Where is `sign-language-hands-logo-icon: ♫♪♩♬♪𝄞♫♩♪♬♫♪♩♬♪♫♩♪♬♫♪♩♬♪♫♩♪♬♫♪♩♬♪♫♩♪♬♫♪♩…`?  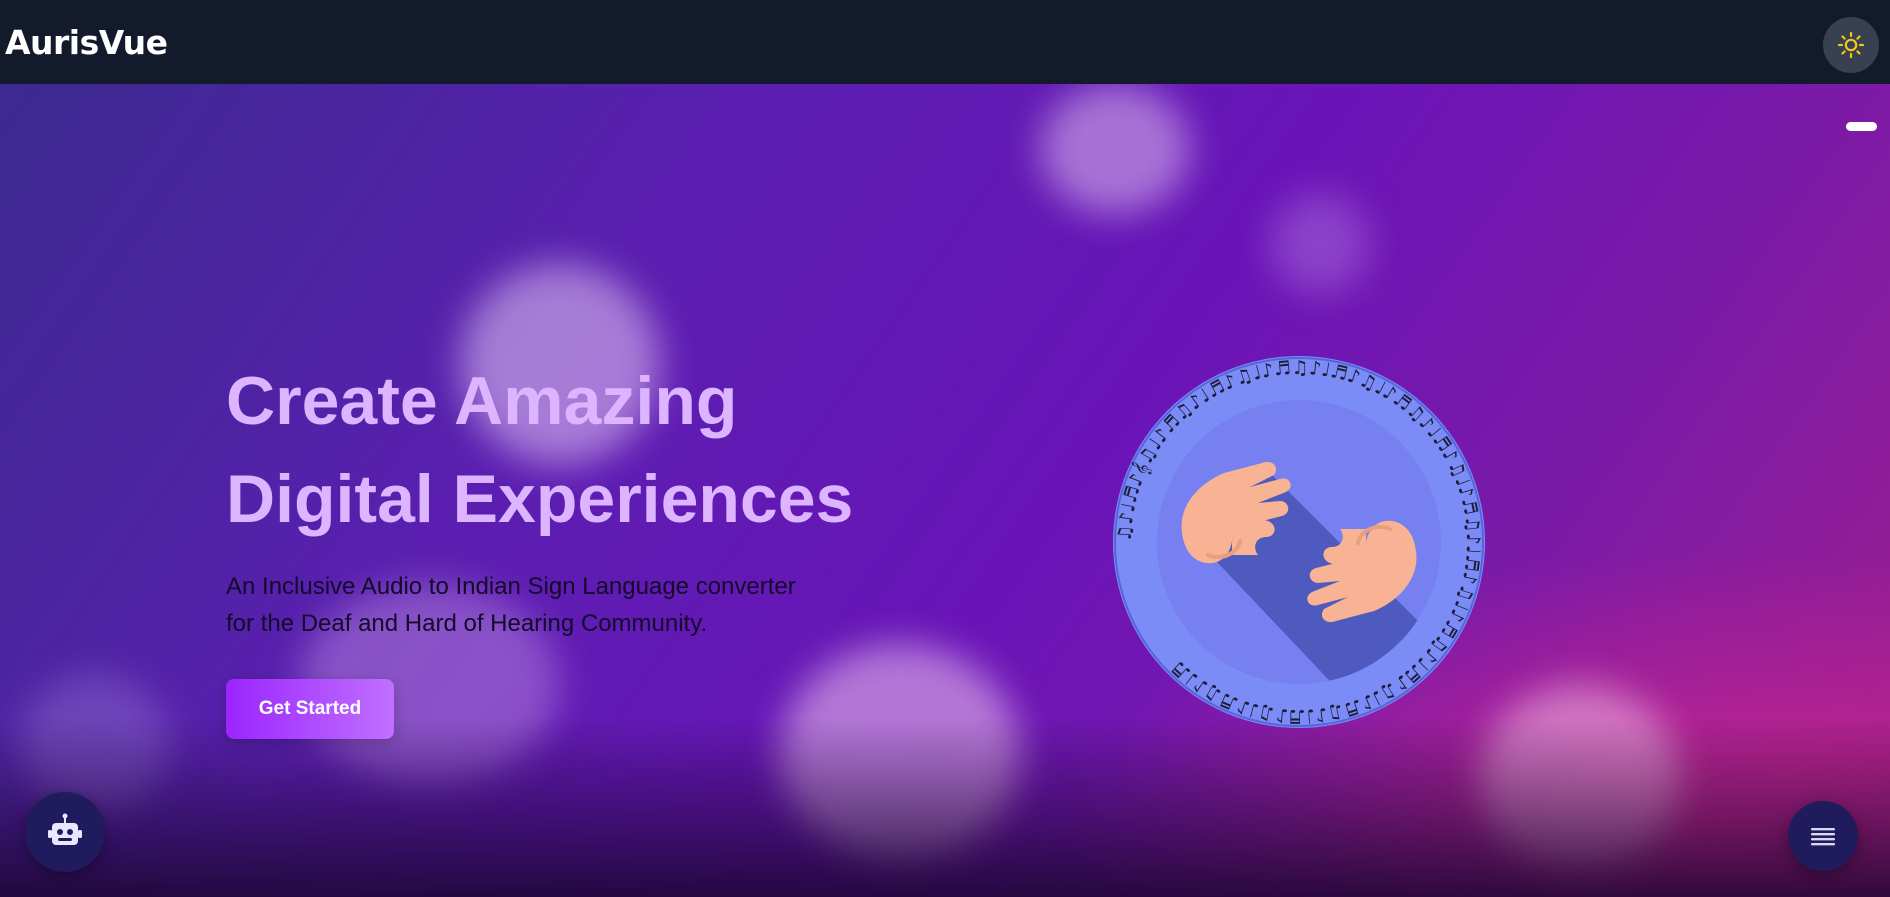 sign-language-hands-logo-icon: ♫♪♩♬♪𝄞♫♩♪♬♫♪♩♬♪♫♩♪♬♫♪♩♬♪♫♩♪♬♫♪♩♬♪♫♩♪♬♫♪♩… is located at coordinates (1299, 542).